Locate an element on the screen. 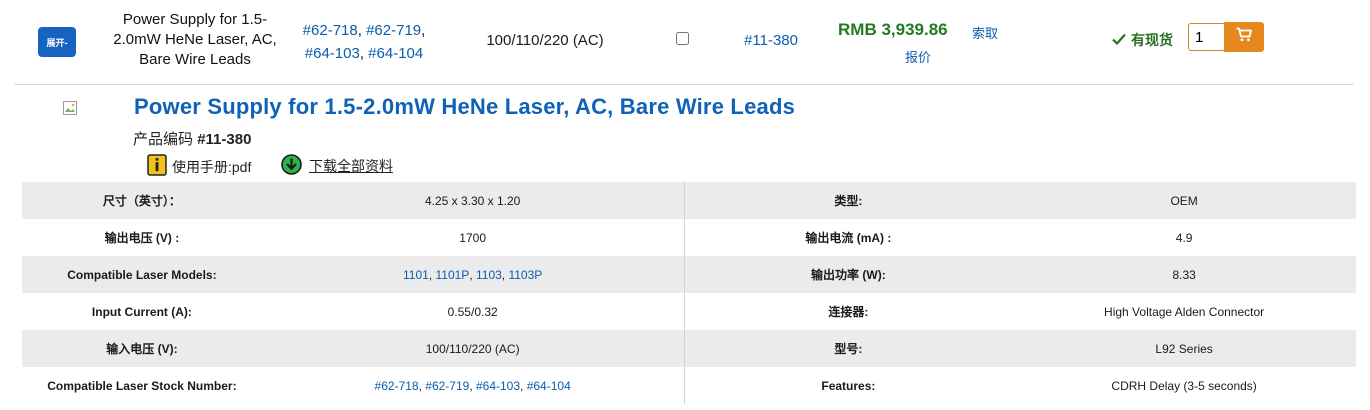 The height and width of the screenshot is (410, 1370). cart-icon is located at coordinates (1244, 37).